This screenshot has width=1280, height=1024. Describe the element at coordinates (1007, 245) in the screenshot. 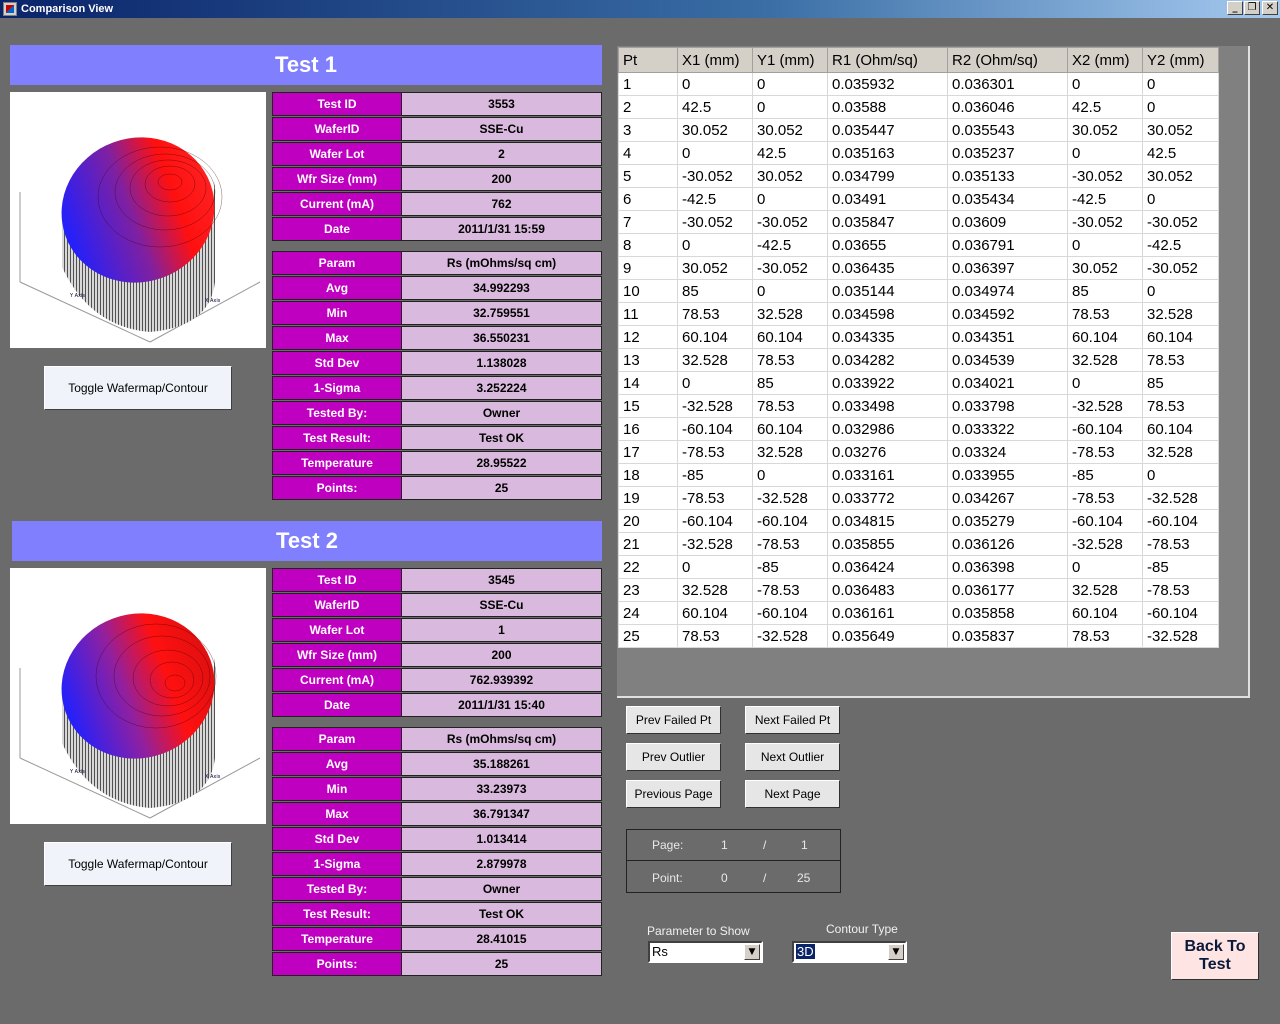

I see `table-cell: 0.036791` at that location.